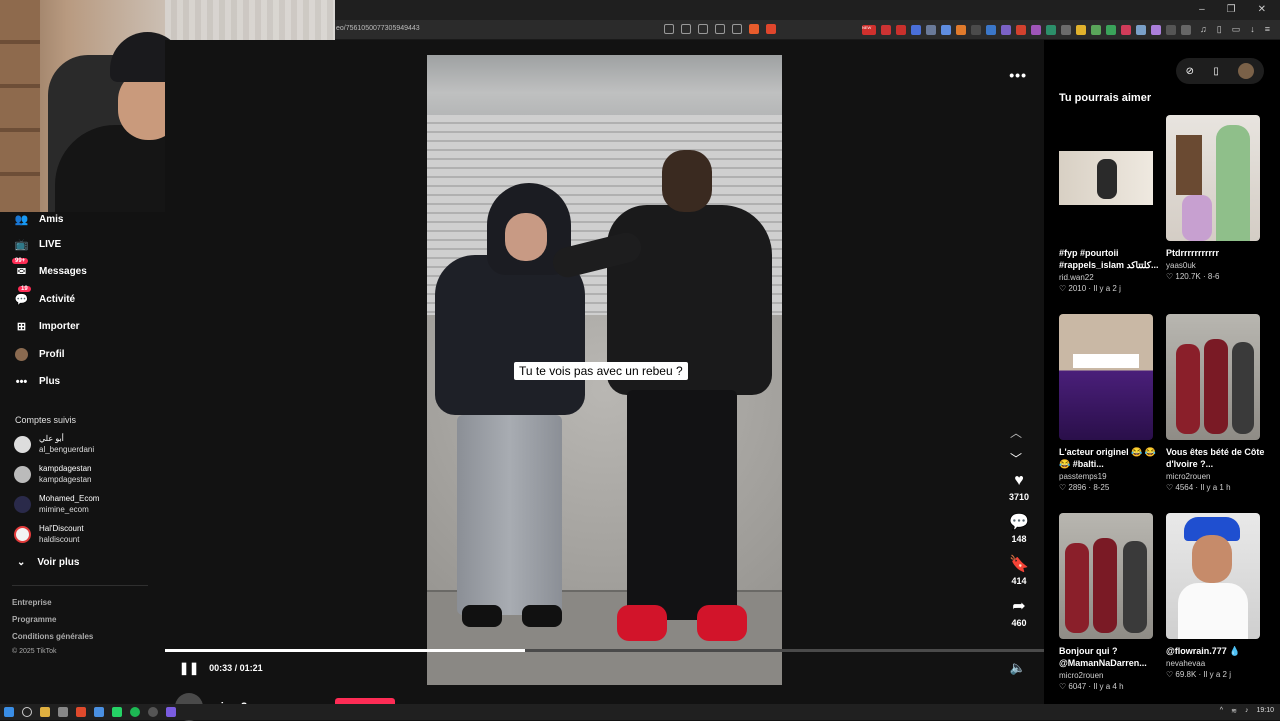  I want to click on clock: 19:10, so click(1265, 711).